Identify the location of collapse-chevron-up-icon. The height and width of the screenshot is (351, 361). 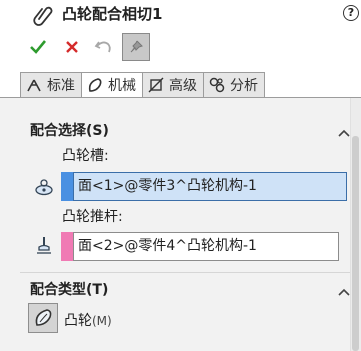
(344, 131).